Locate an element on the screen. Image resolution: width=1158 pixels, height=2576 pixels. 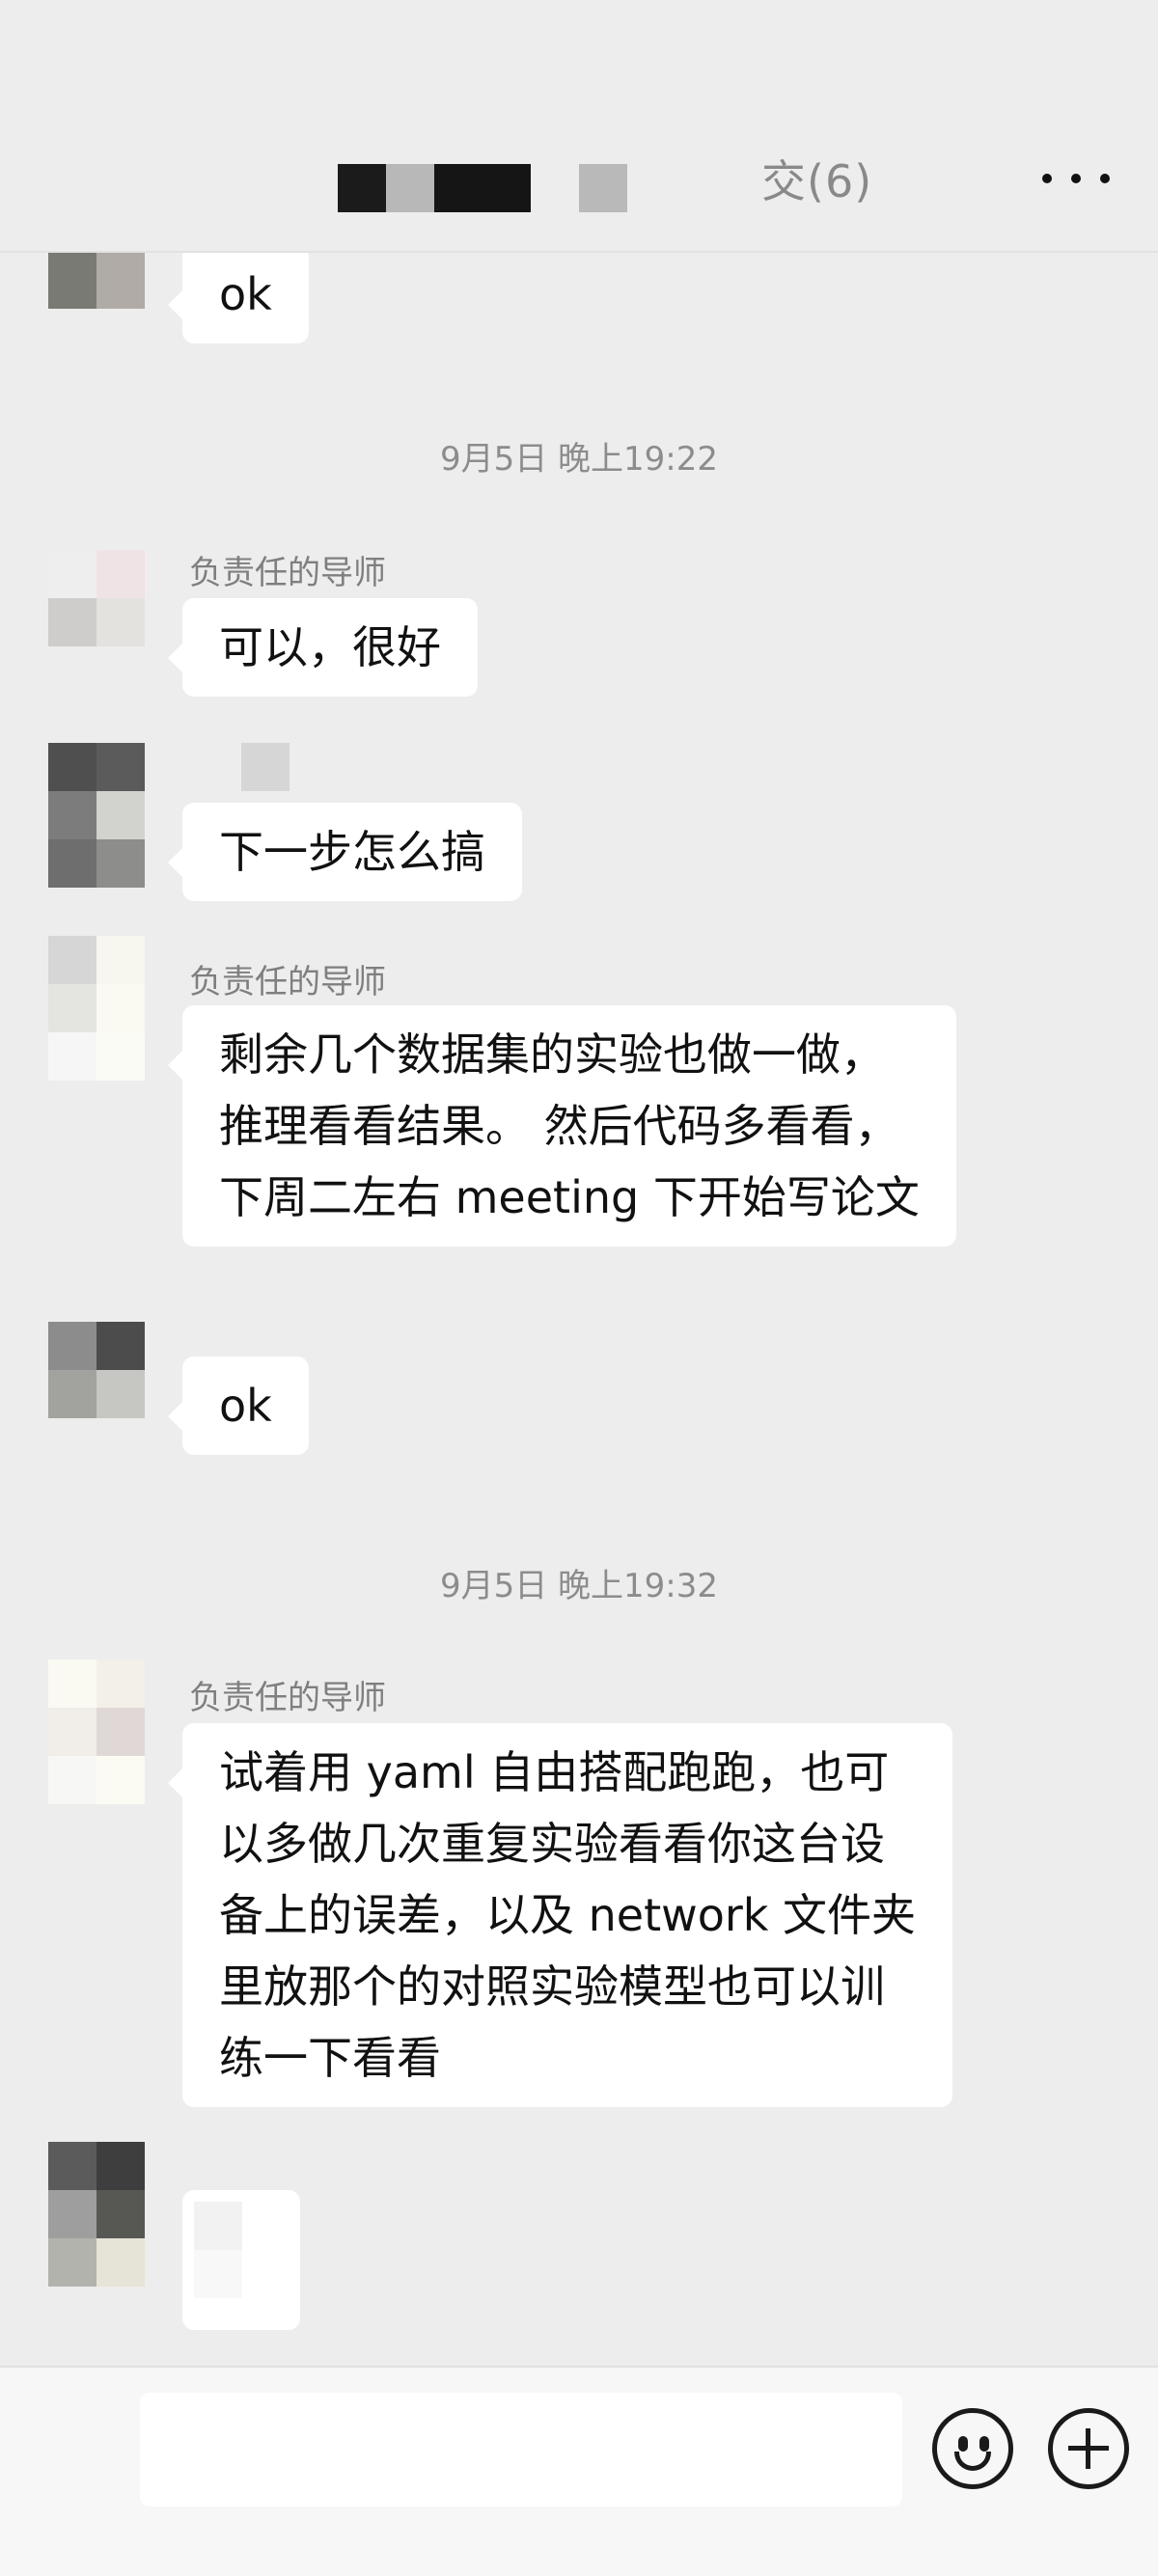
message-input is located at coordinates (521, 2450).